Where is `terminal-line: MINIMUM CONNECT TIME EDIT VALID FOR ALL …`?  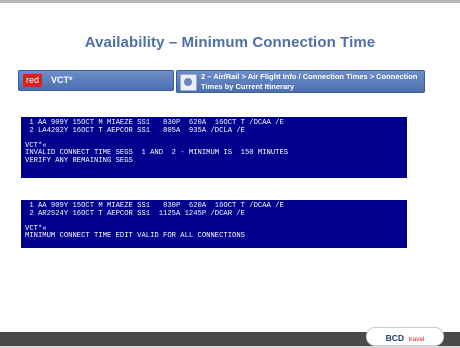 terminal-line: MINIMUM CONNECT TIME EDIT VALID FOR ALL … is located at coordinates (135, 236).